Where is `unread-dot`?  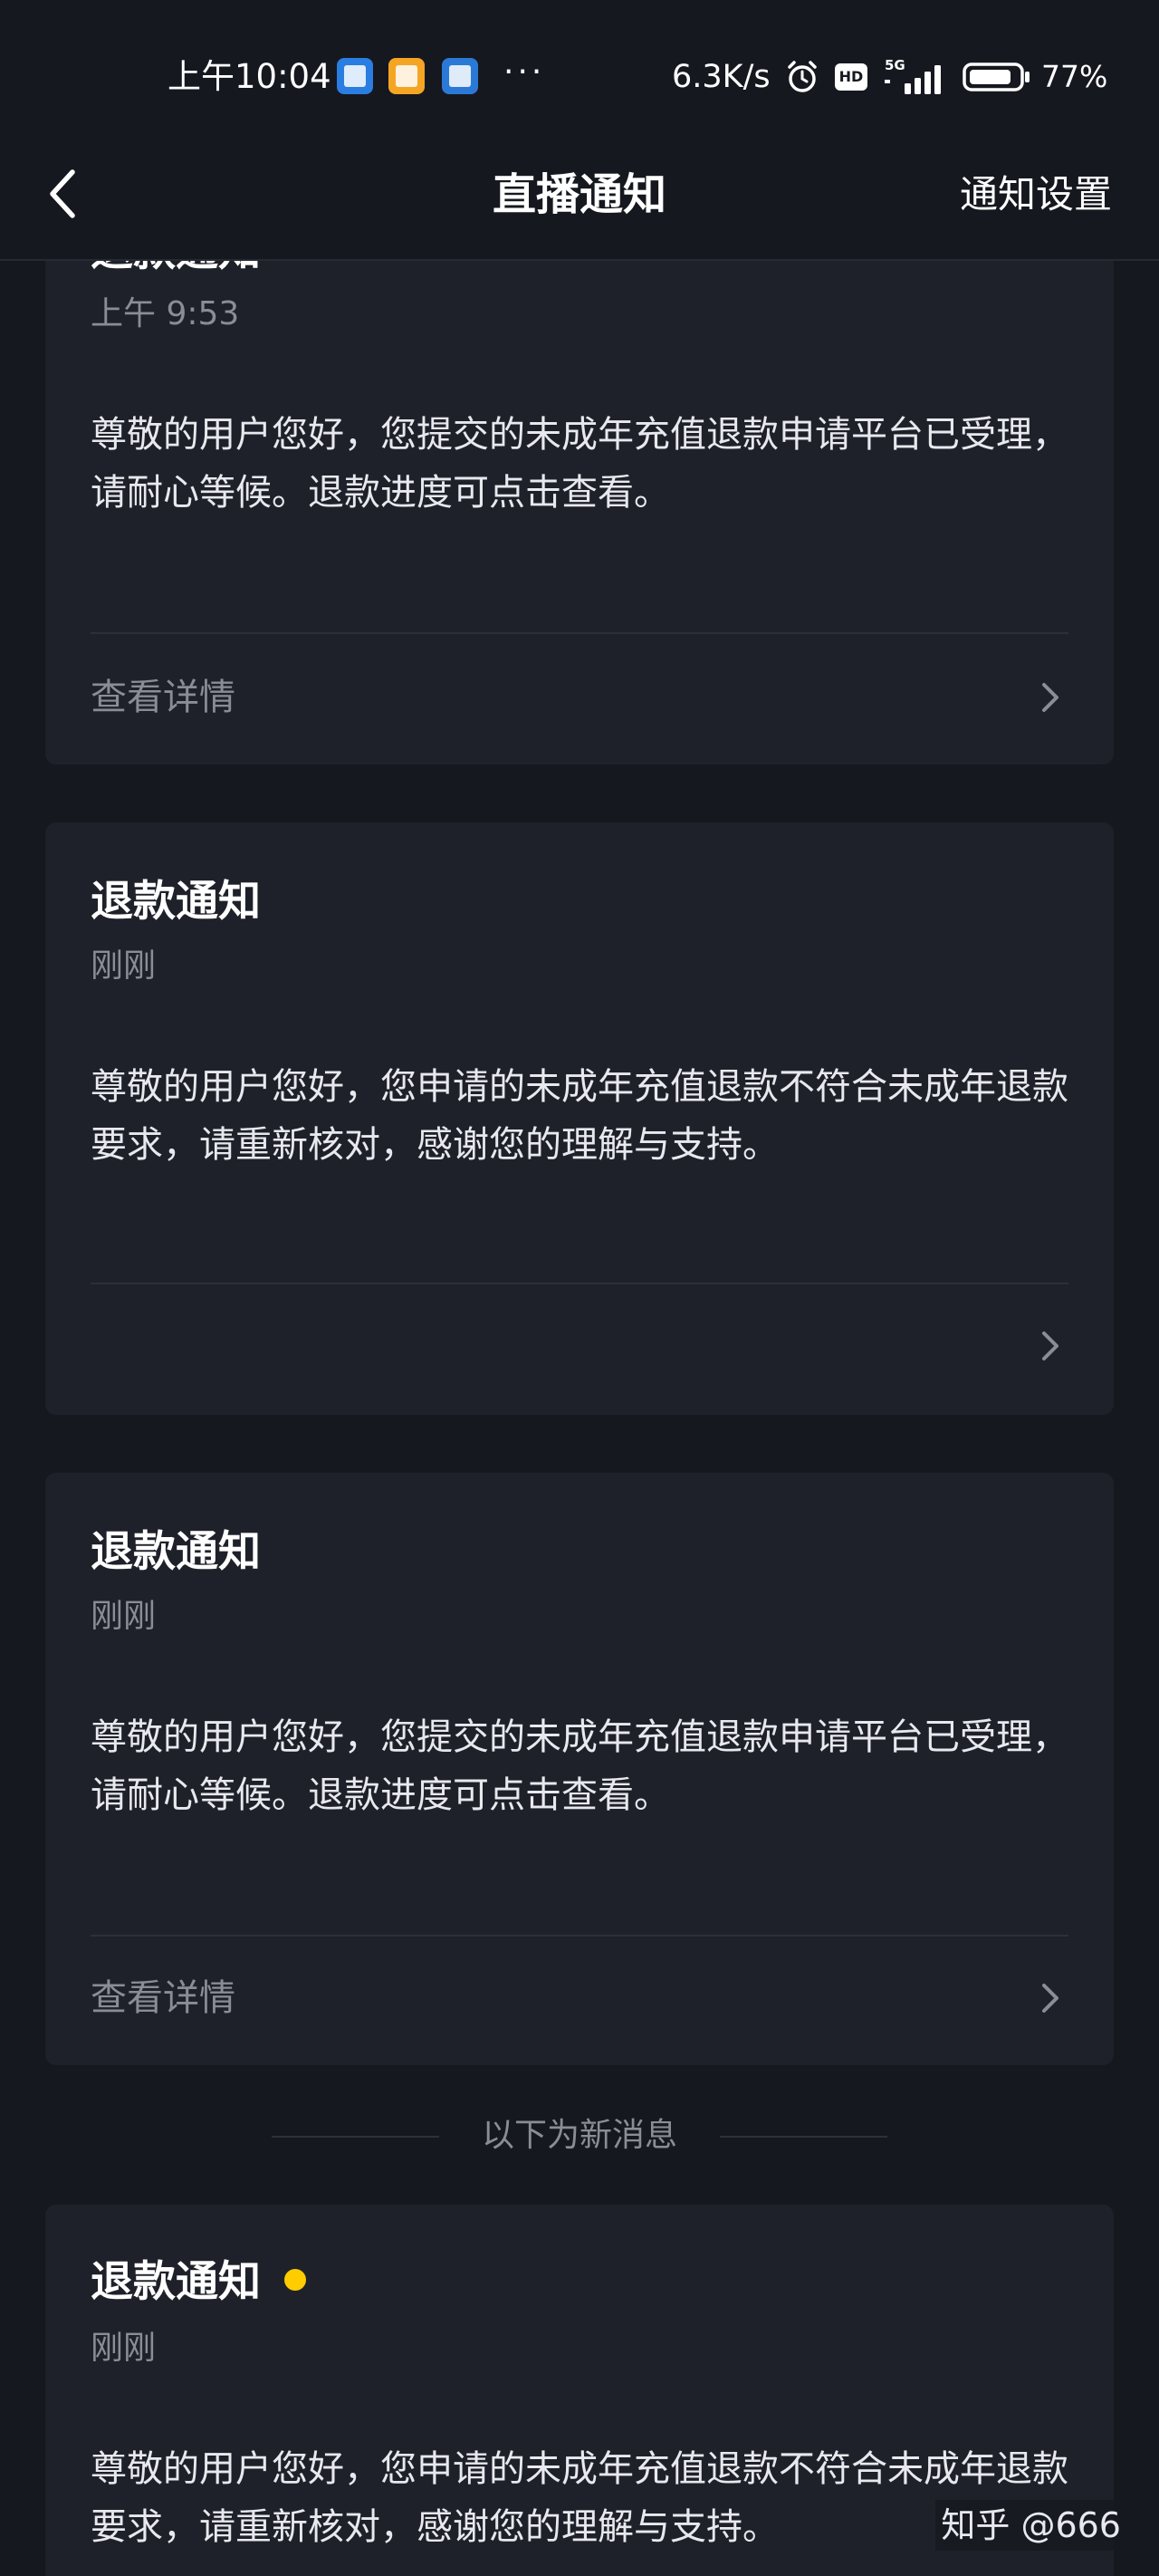
unread-dot is located at coordinates (295, 2279).